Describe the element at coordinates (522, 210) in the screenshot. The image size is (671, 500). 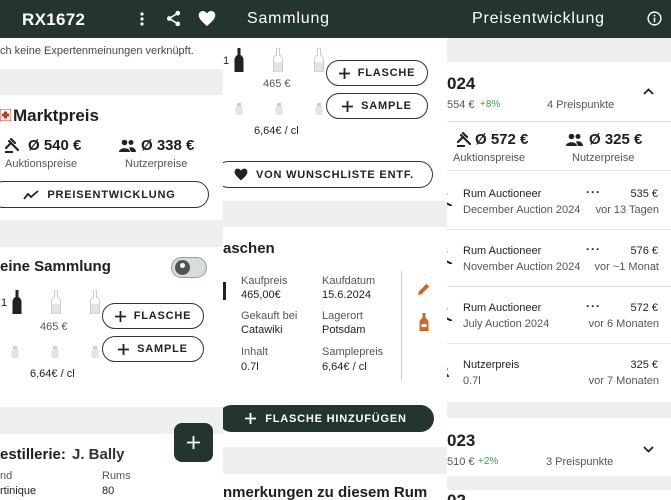
I see `entry-subtitle: December Auction 2024` at that location.